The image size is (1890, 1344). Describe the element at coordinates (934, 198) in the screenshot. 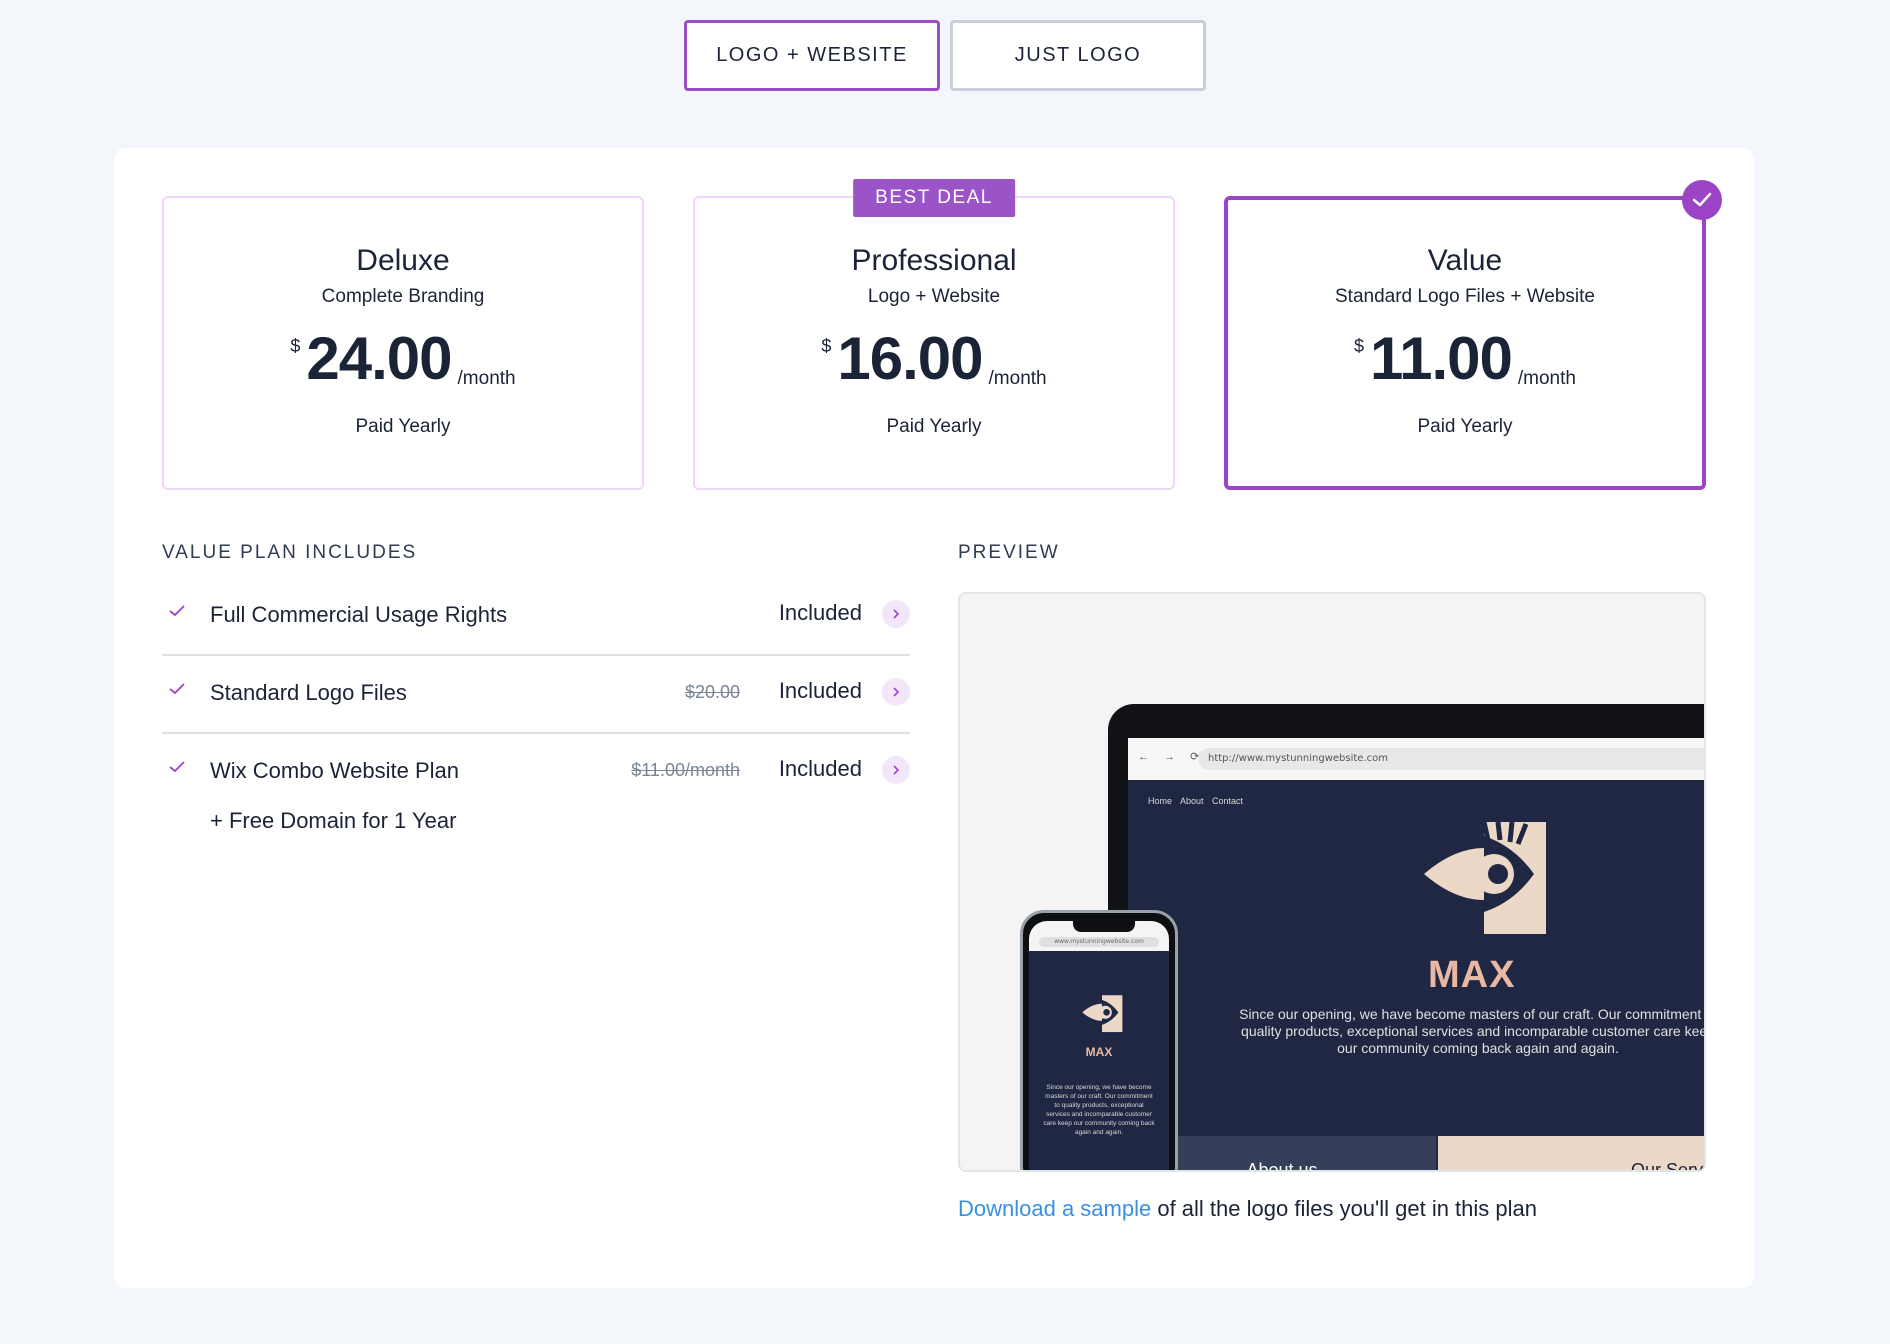

I see `best-deal-badge: BEST DEAL` at that location.